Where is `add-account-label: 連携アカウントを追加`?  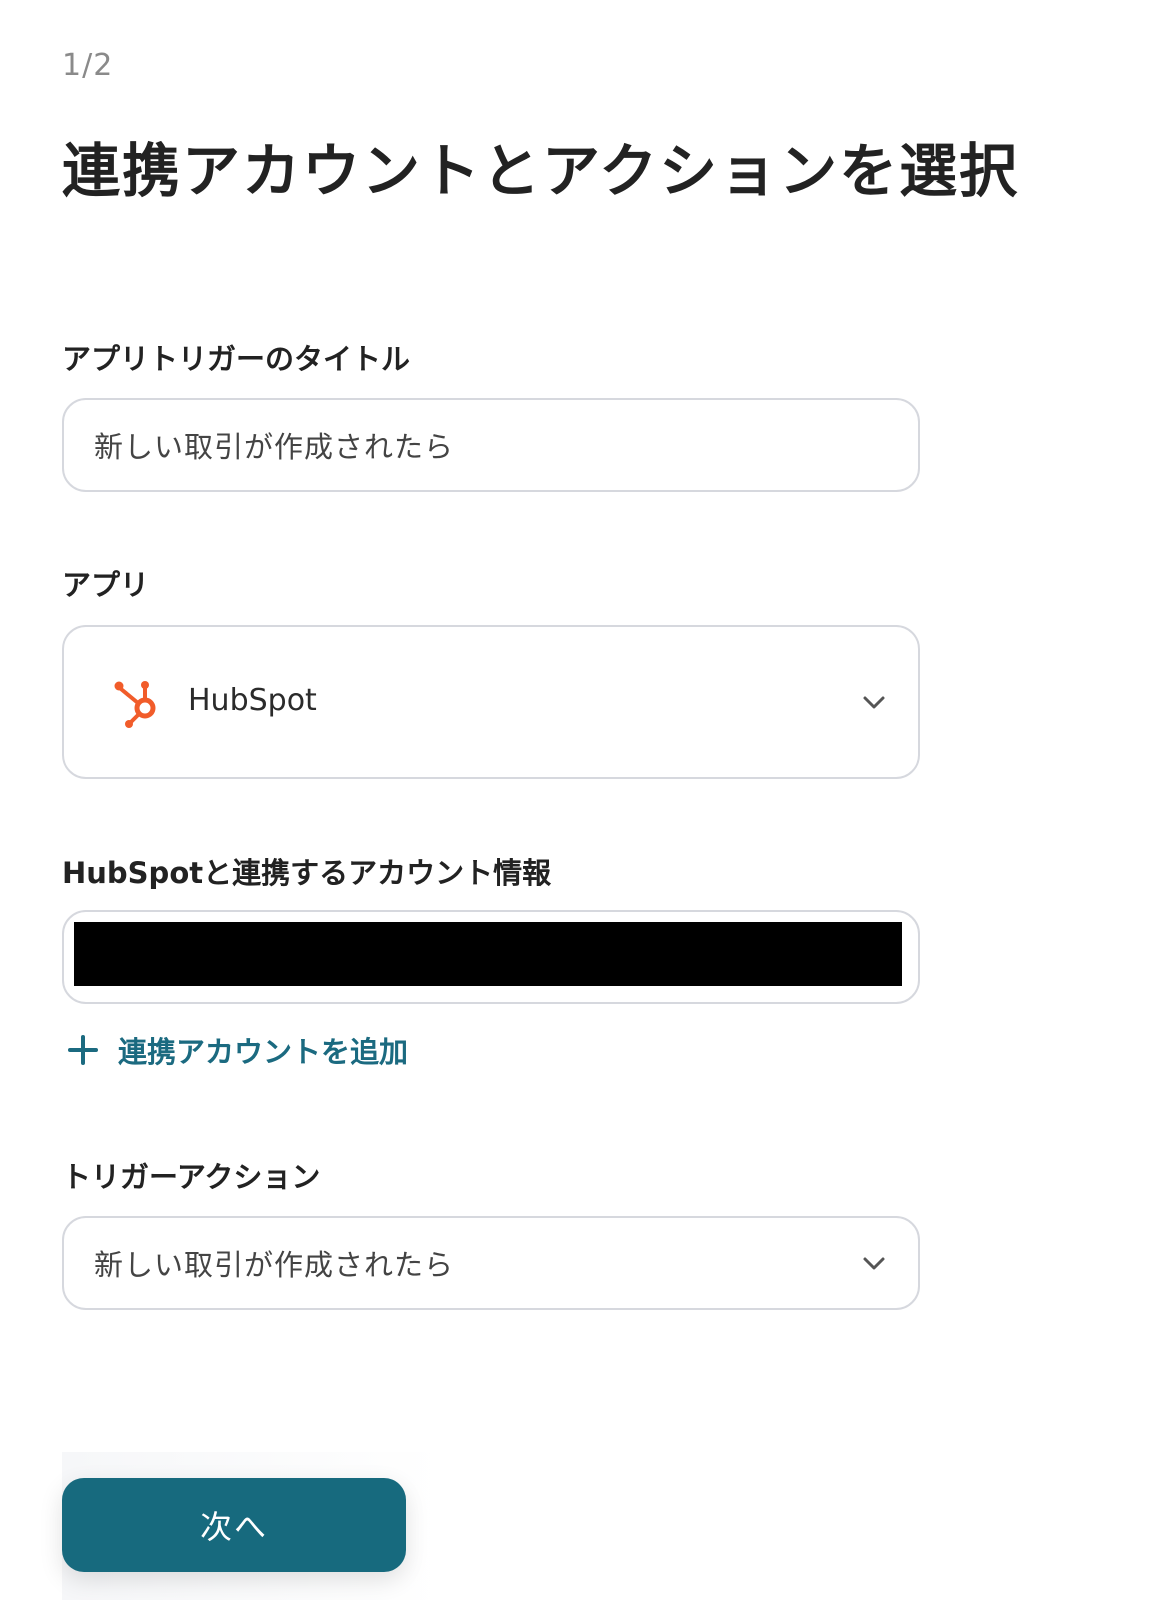 add-account-label: 連携アカウントを追加 is located at coordinates (263, 1052).